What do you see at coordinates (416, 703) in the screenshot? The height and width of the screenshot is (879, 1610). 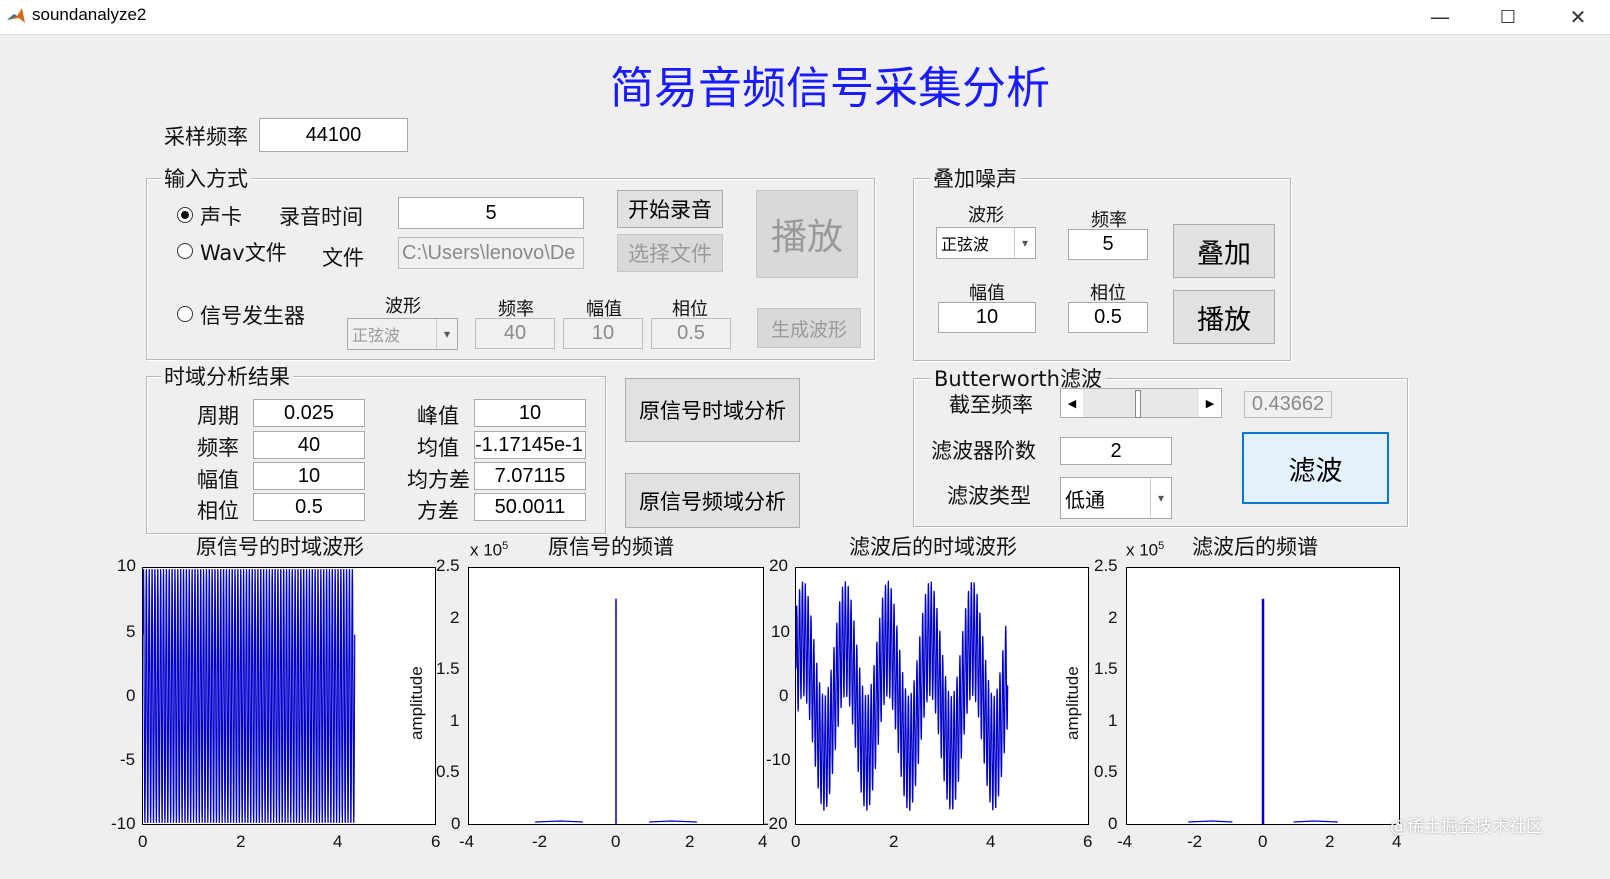 I see `plot2-ylabel: amplitude` at bounding box center [416, 703].